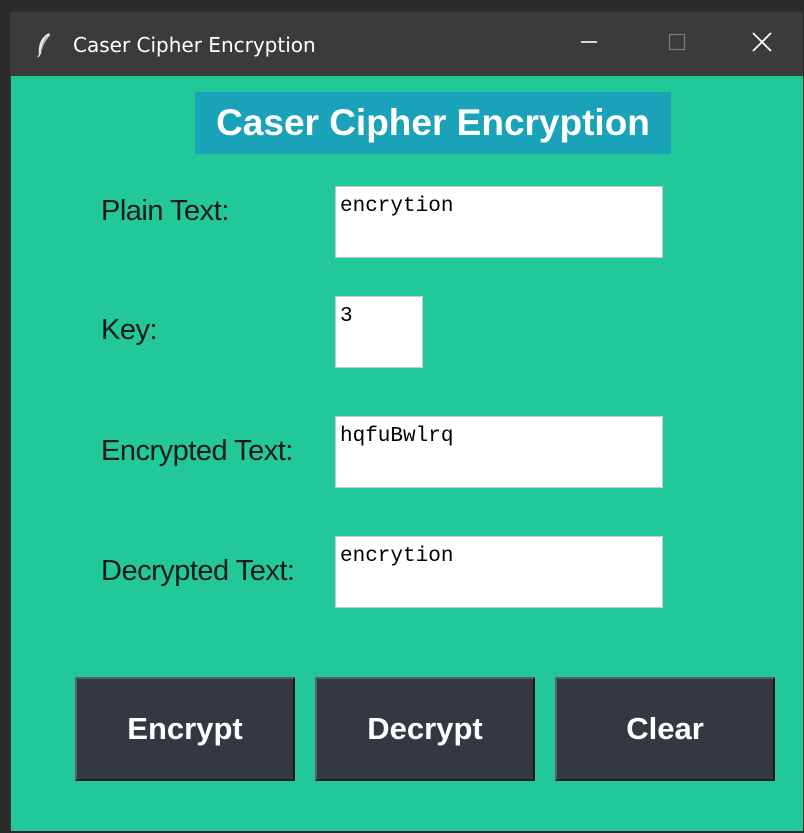 This screenshot has width=804, height=833. I want to click on app-heading: Caser Cipher Encryption, so click(433, 123).